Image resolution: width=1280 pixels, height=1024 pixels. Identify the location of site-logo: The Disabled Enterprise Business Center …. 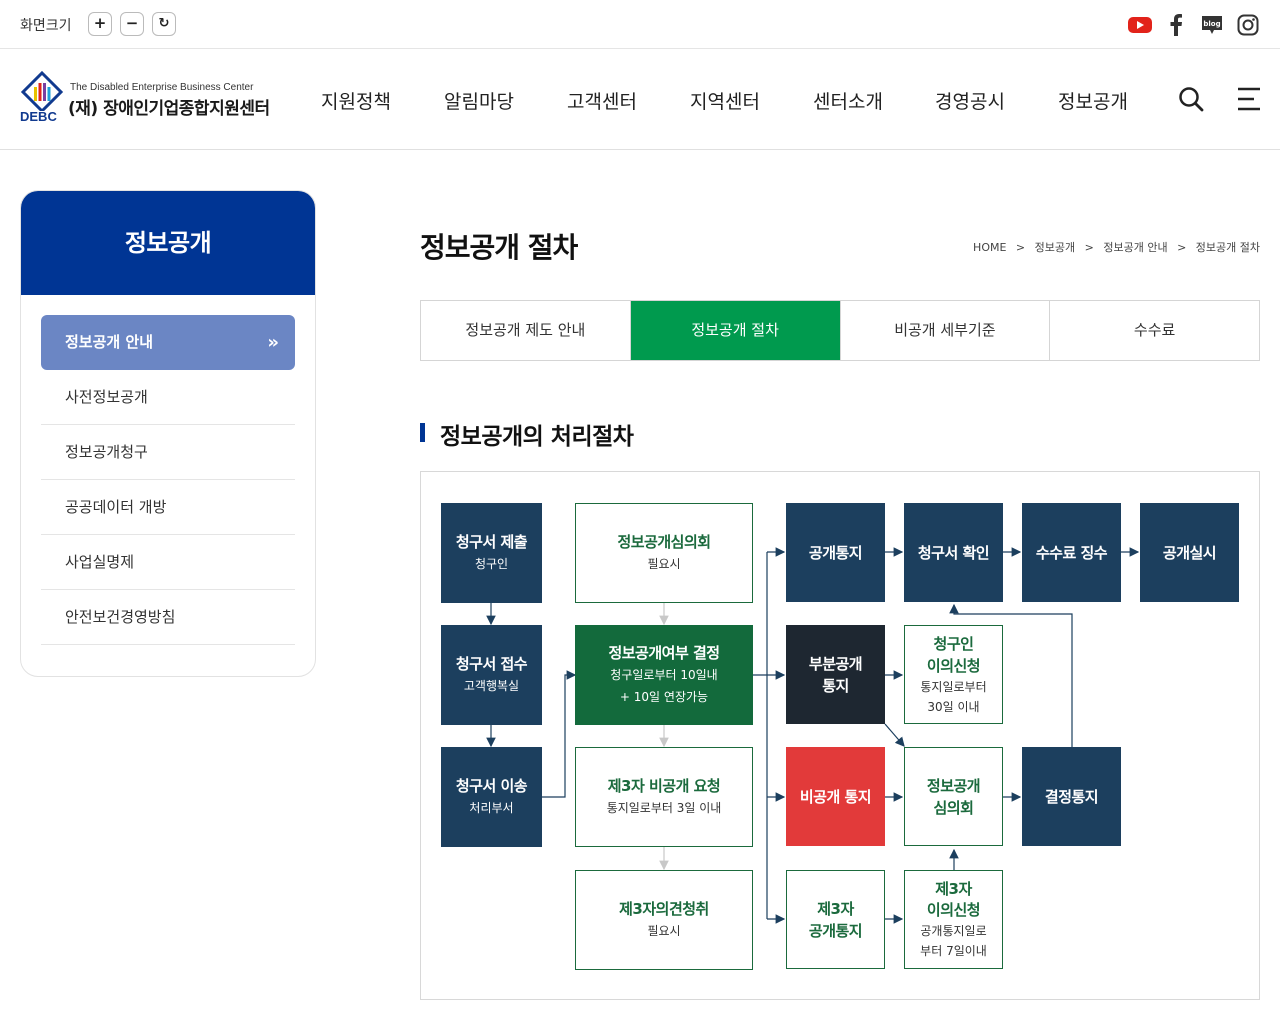
(155, 100).